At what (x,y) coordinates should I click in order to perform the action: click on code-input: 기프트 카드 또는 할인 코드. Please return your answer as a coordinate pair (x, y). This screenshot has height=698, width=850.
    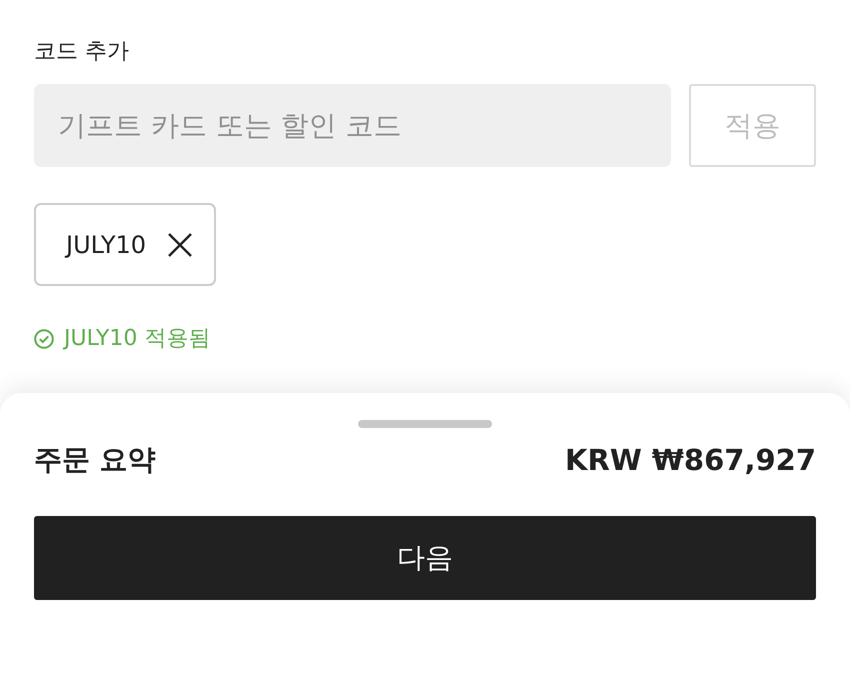
    Looking at the image, I should click on (352, 125).